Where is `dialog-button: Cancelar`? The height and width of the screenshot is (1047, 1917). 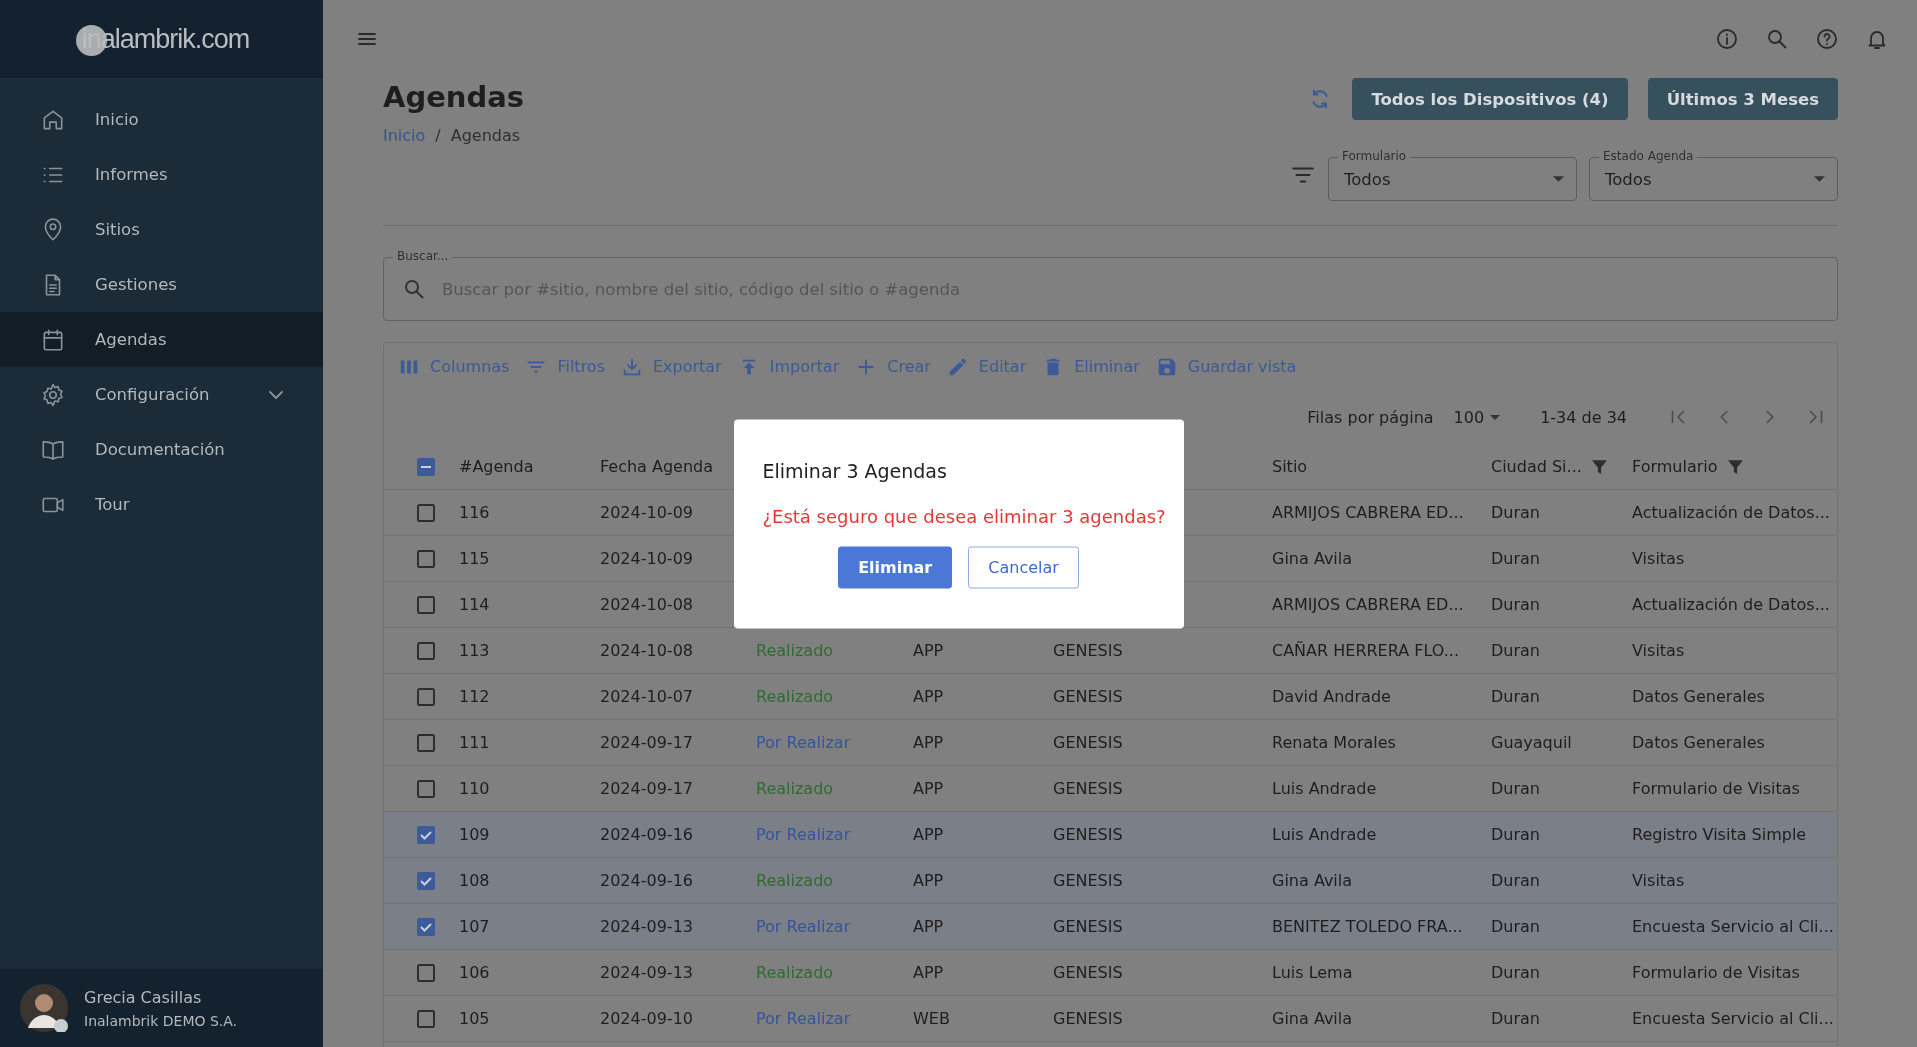
dialog-button: Cancelar is located at coordinates (1023, 567).